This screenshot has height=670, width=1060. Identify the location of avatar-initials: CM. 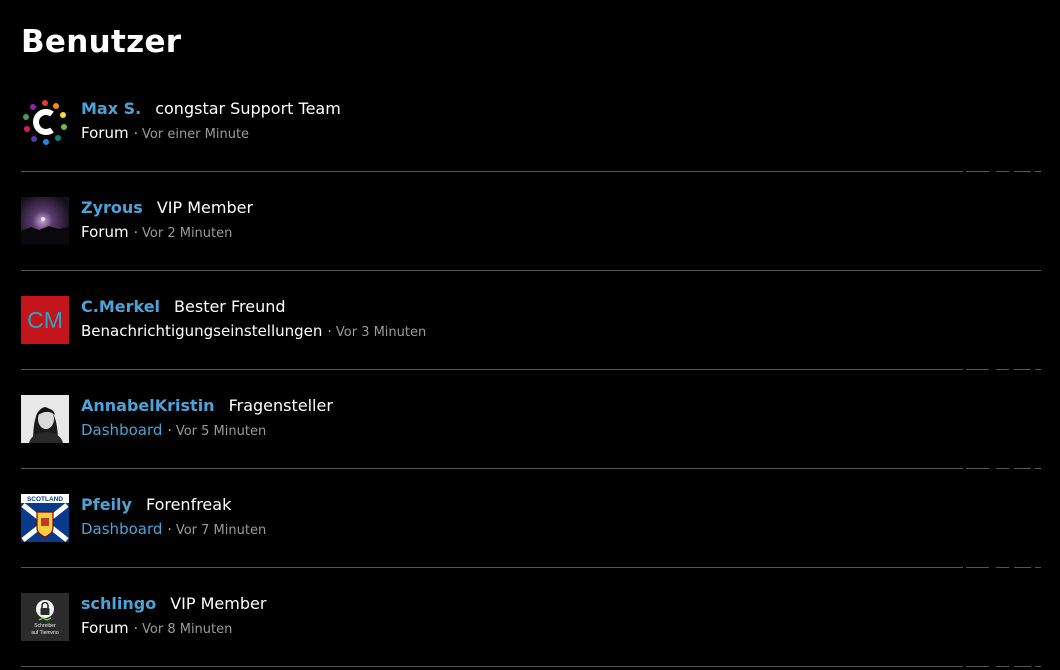
(45, 320).